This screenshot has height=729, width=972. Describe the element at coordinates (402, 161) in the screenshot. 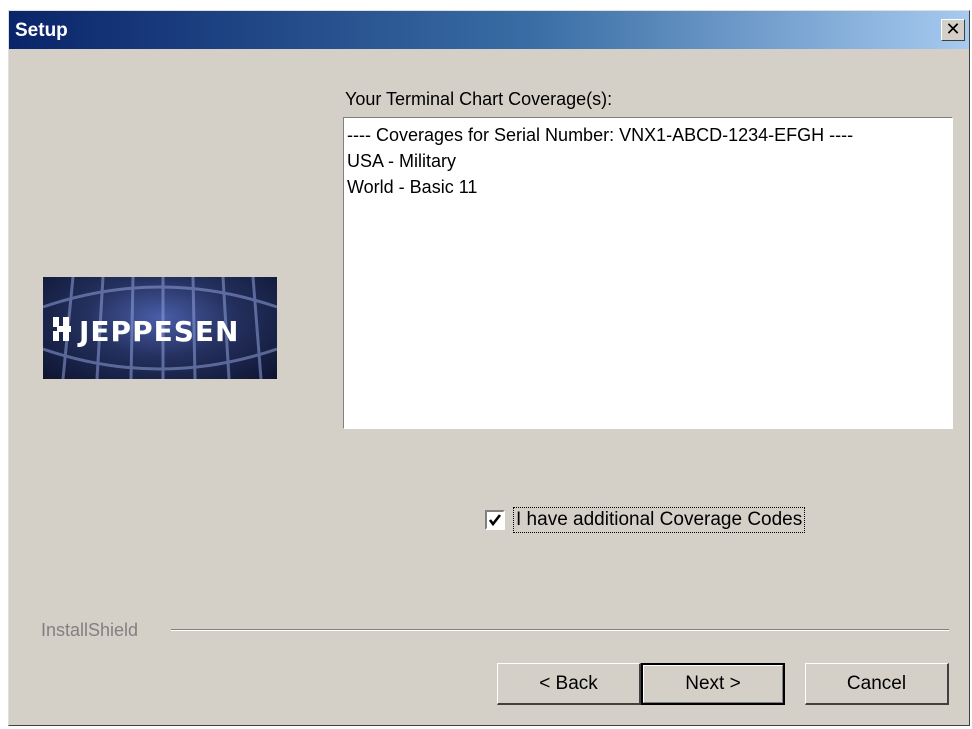

I see `coverage-item: USA - Military` at that location.